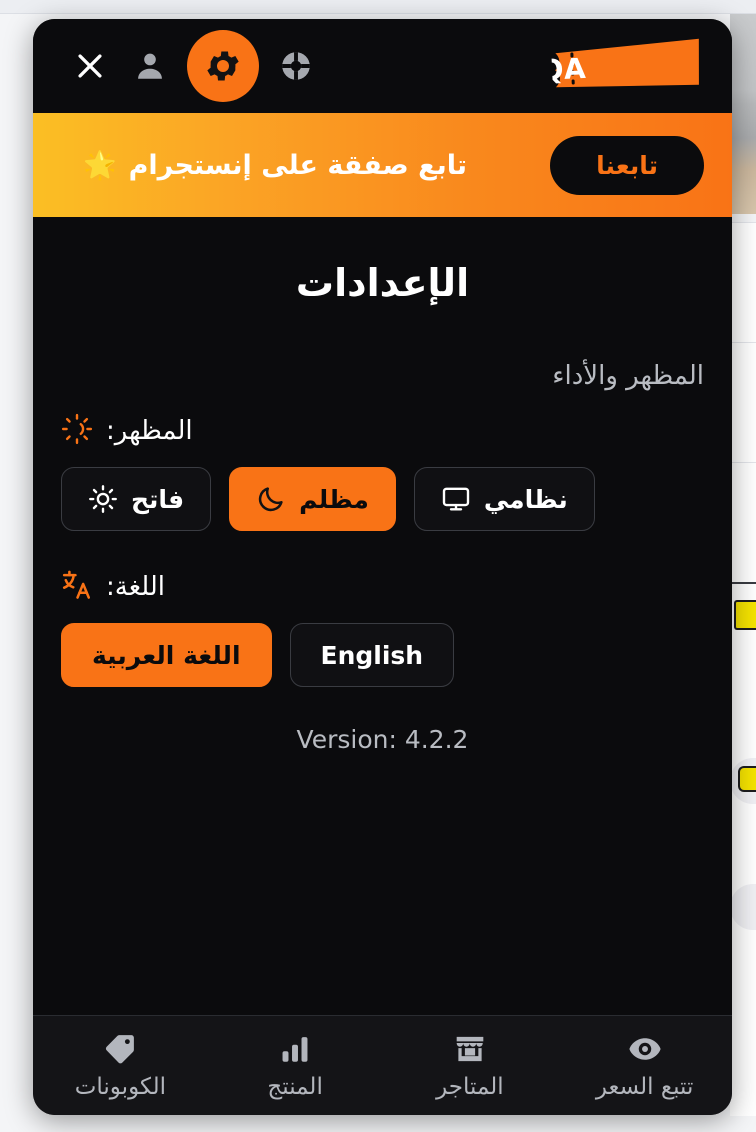 The image size is (756, 1132). What do you see at coordinates (135, 587) in the screenshot?
I see `language-label: اللغة:` at bounding box center [135, 587].